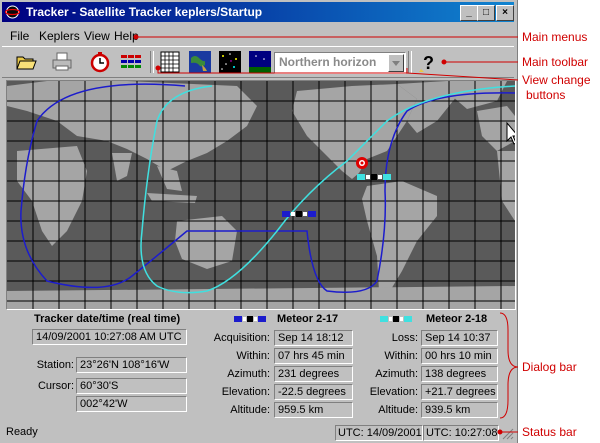 The image size is (600, 443). What do you see at coordinates (546, 95) in the screenshot?
I see `annotation-view-change-buttons: buttons` at bounding box center [546, 95].